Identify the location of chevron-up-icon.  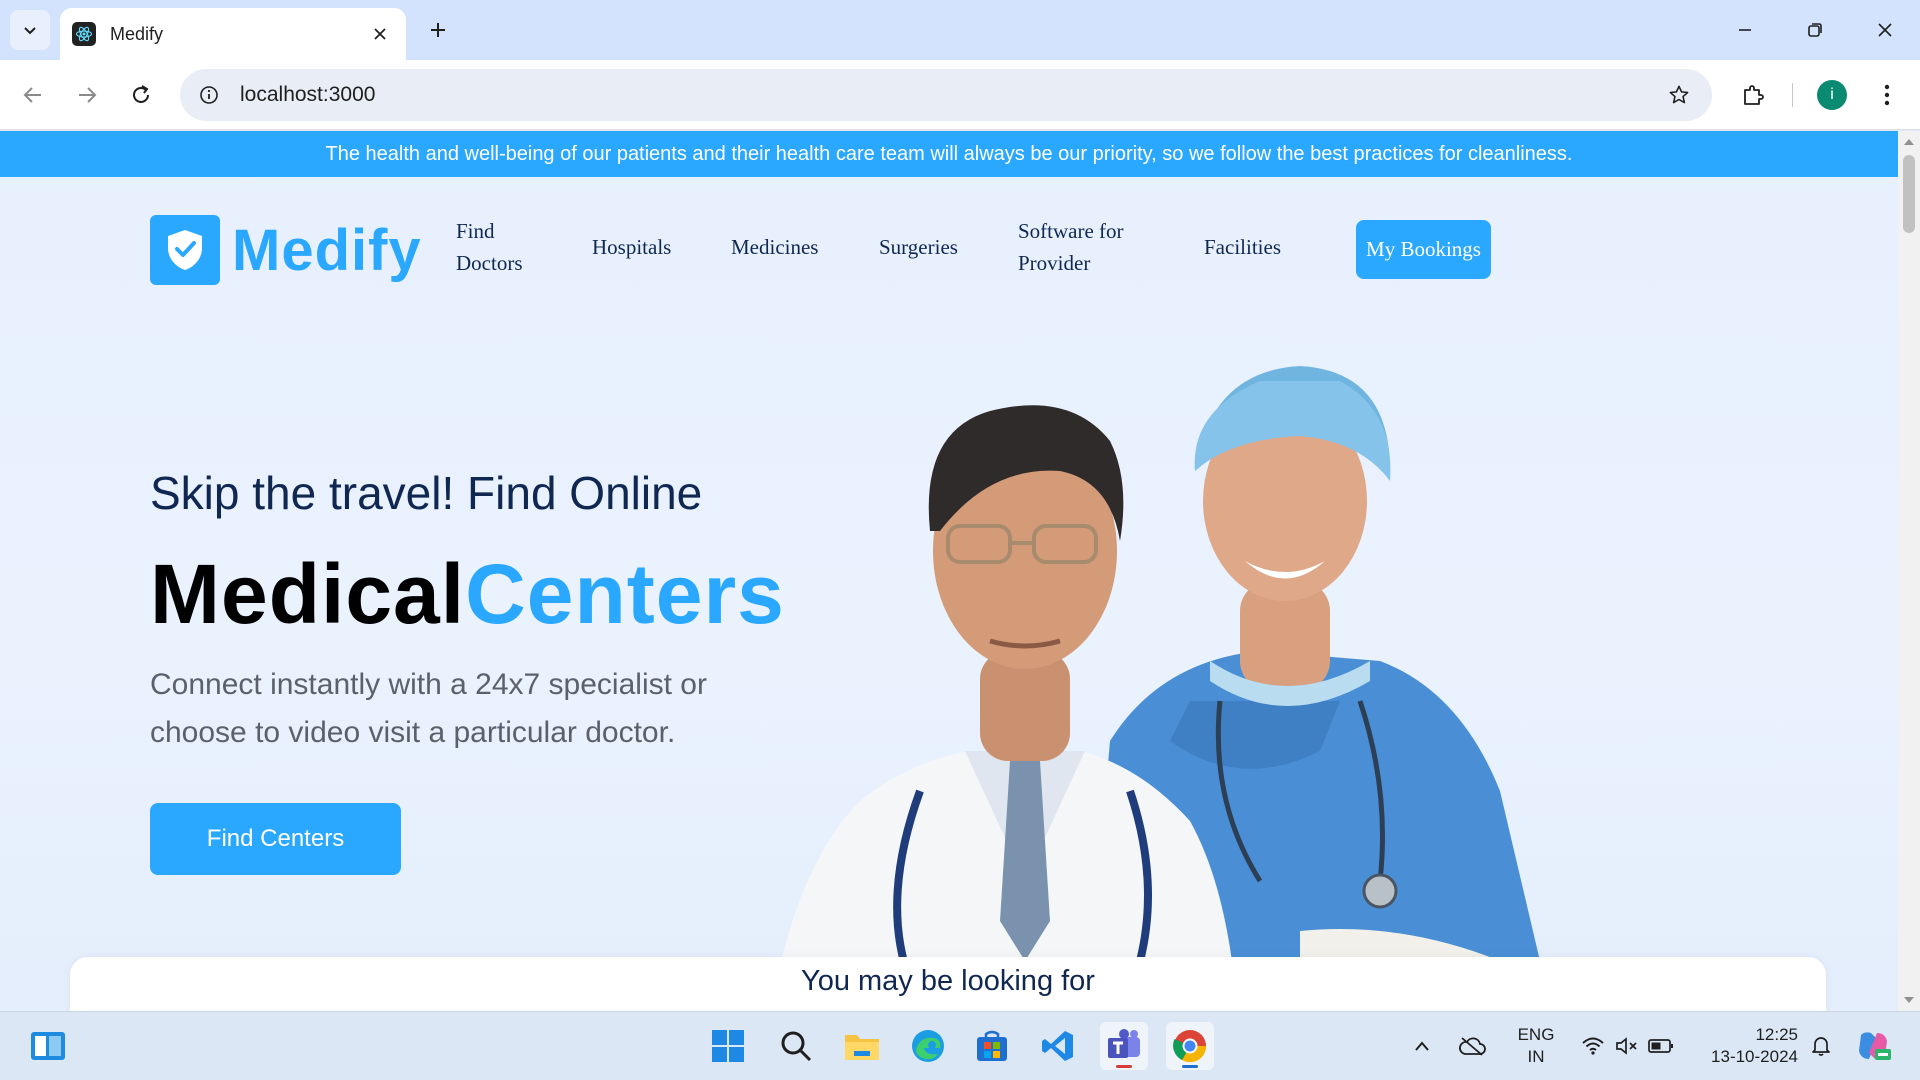
(1422, 1046).